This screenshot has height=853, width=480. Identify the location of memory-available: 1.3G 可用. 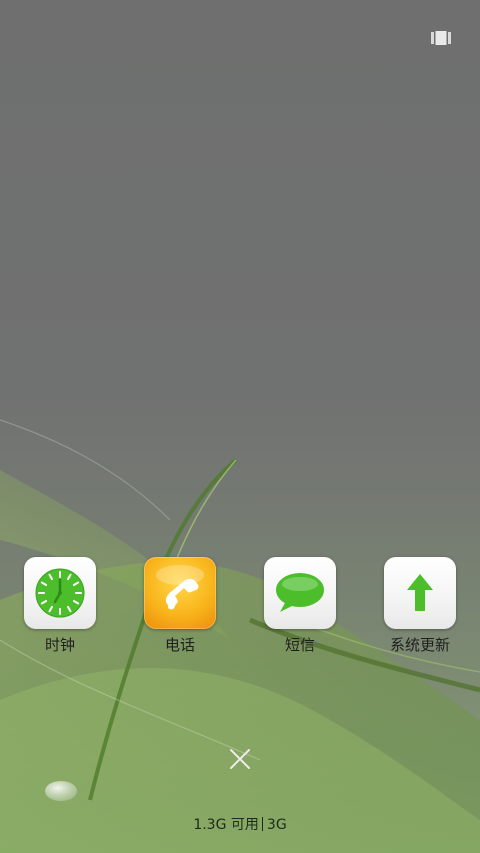
(226, 825).